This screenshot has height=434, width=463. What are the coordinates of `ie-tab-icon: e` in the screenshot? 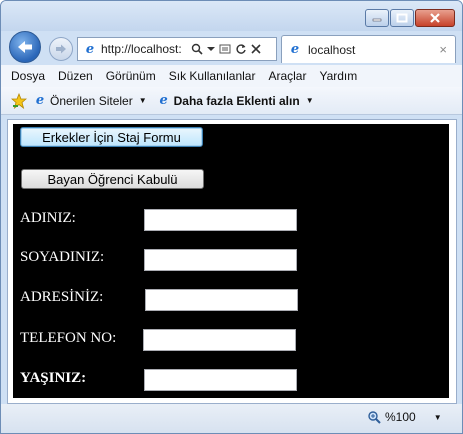 It's located at (295, 49).